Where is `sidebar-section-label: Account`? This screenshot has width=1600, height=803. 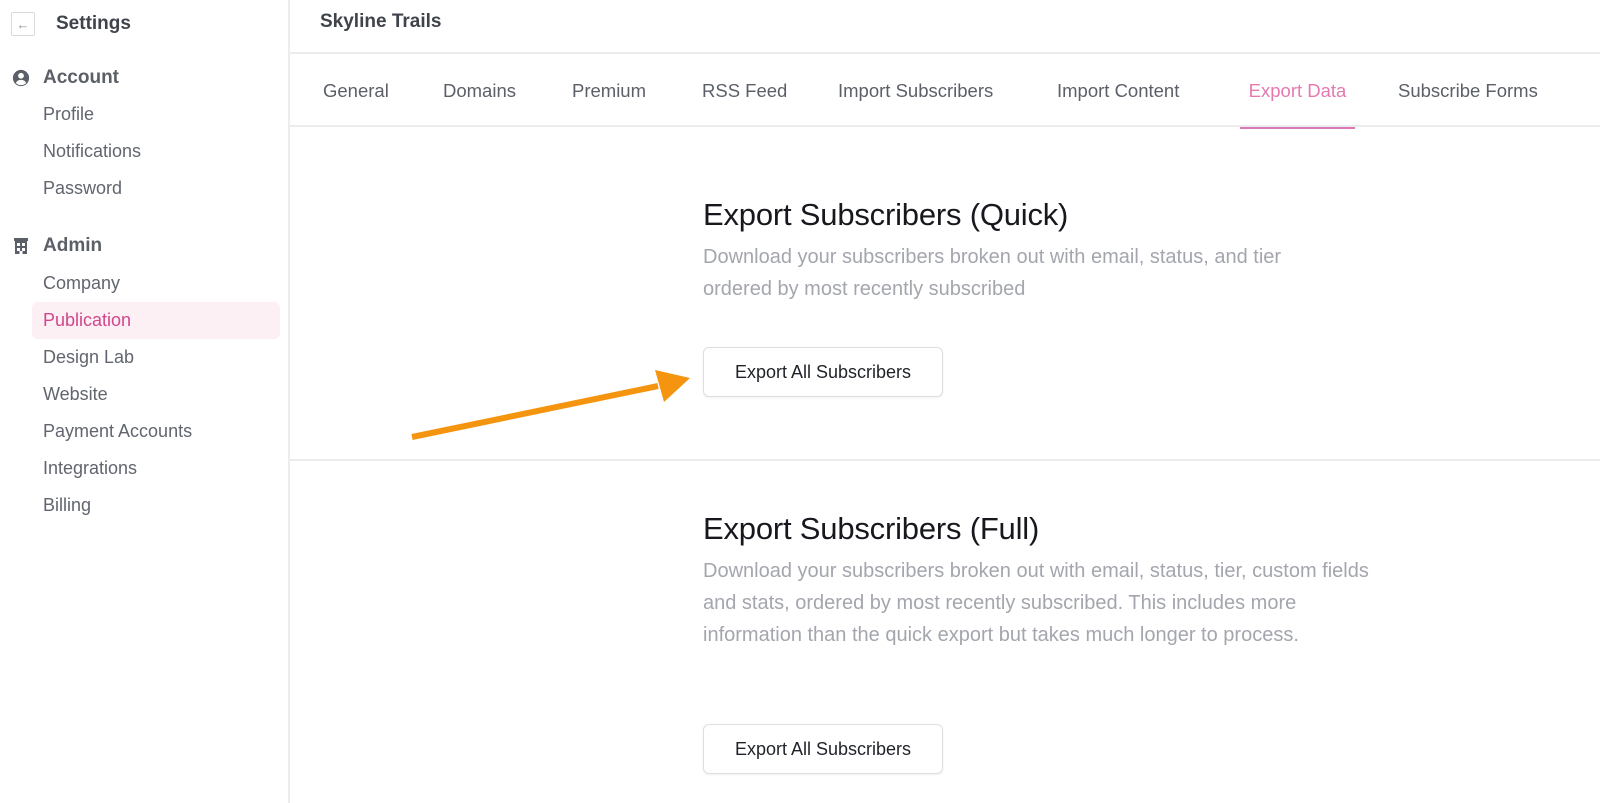
sidebar-section-label: Account is located at coordinates (81, 77).